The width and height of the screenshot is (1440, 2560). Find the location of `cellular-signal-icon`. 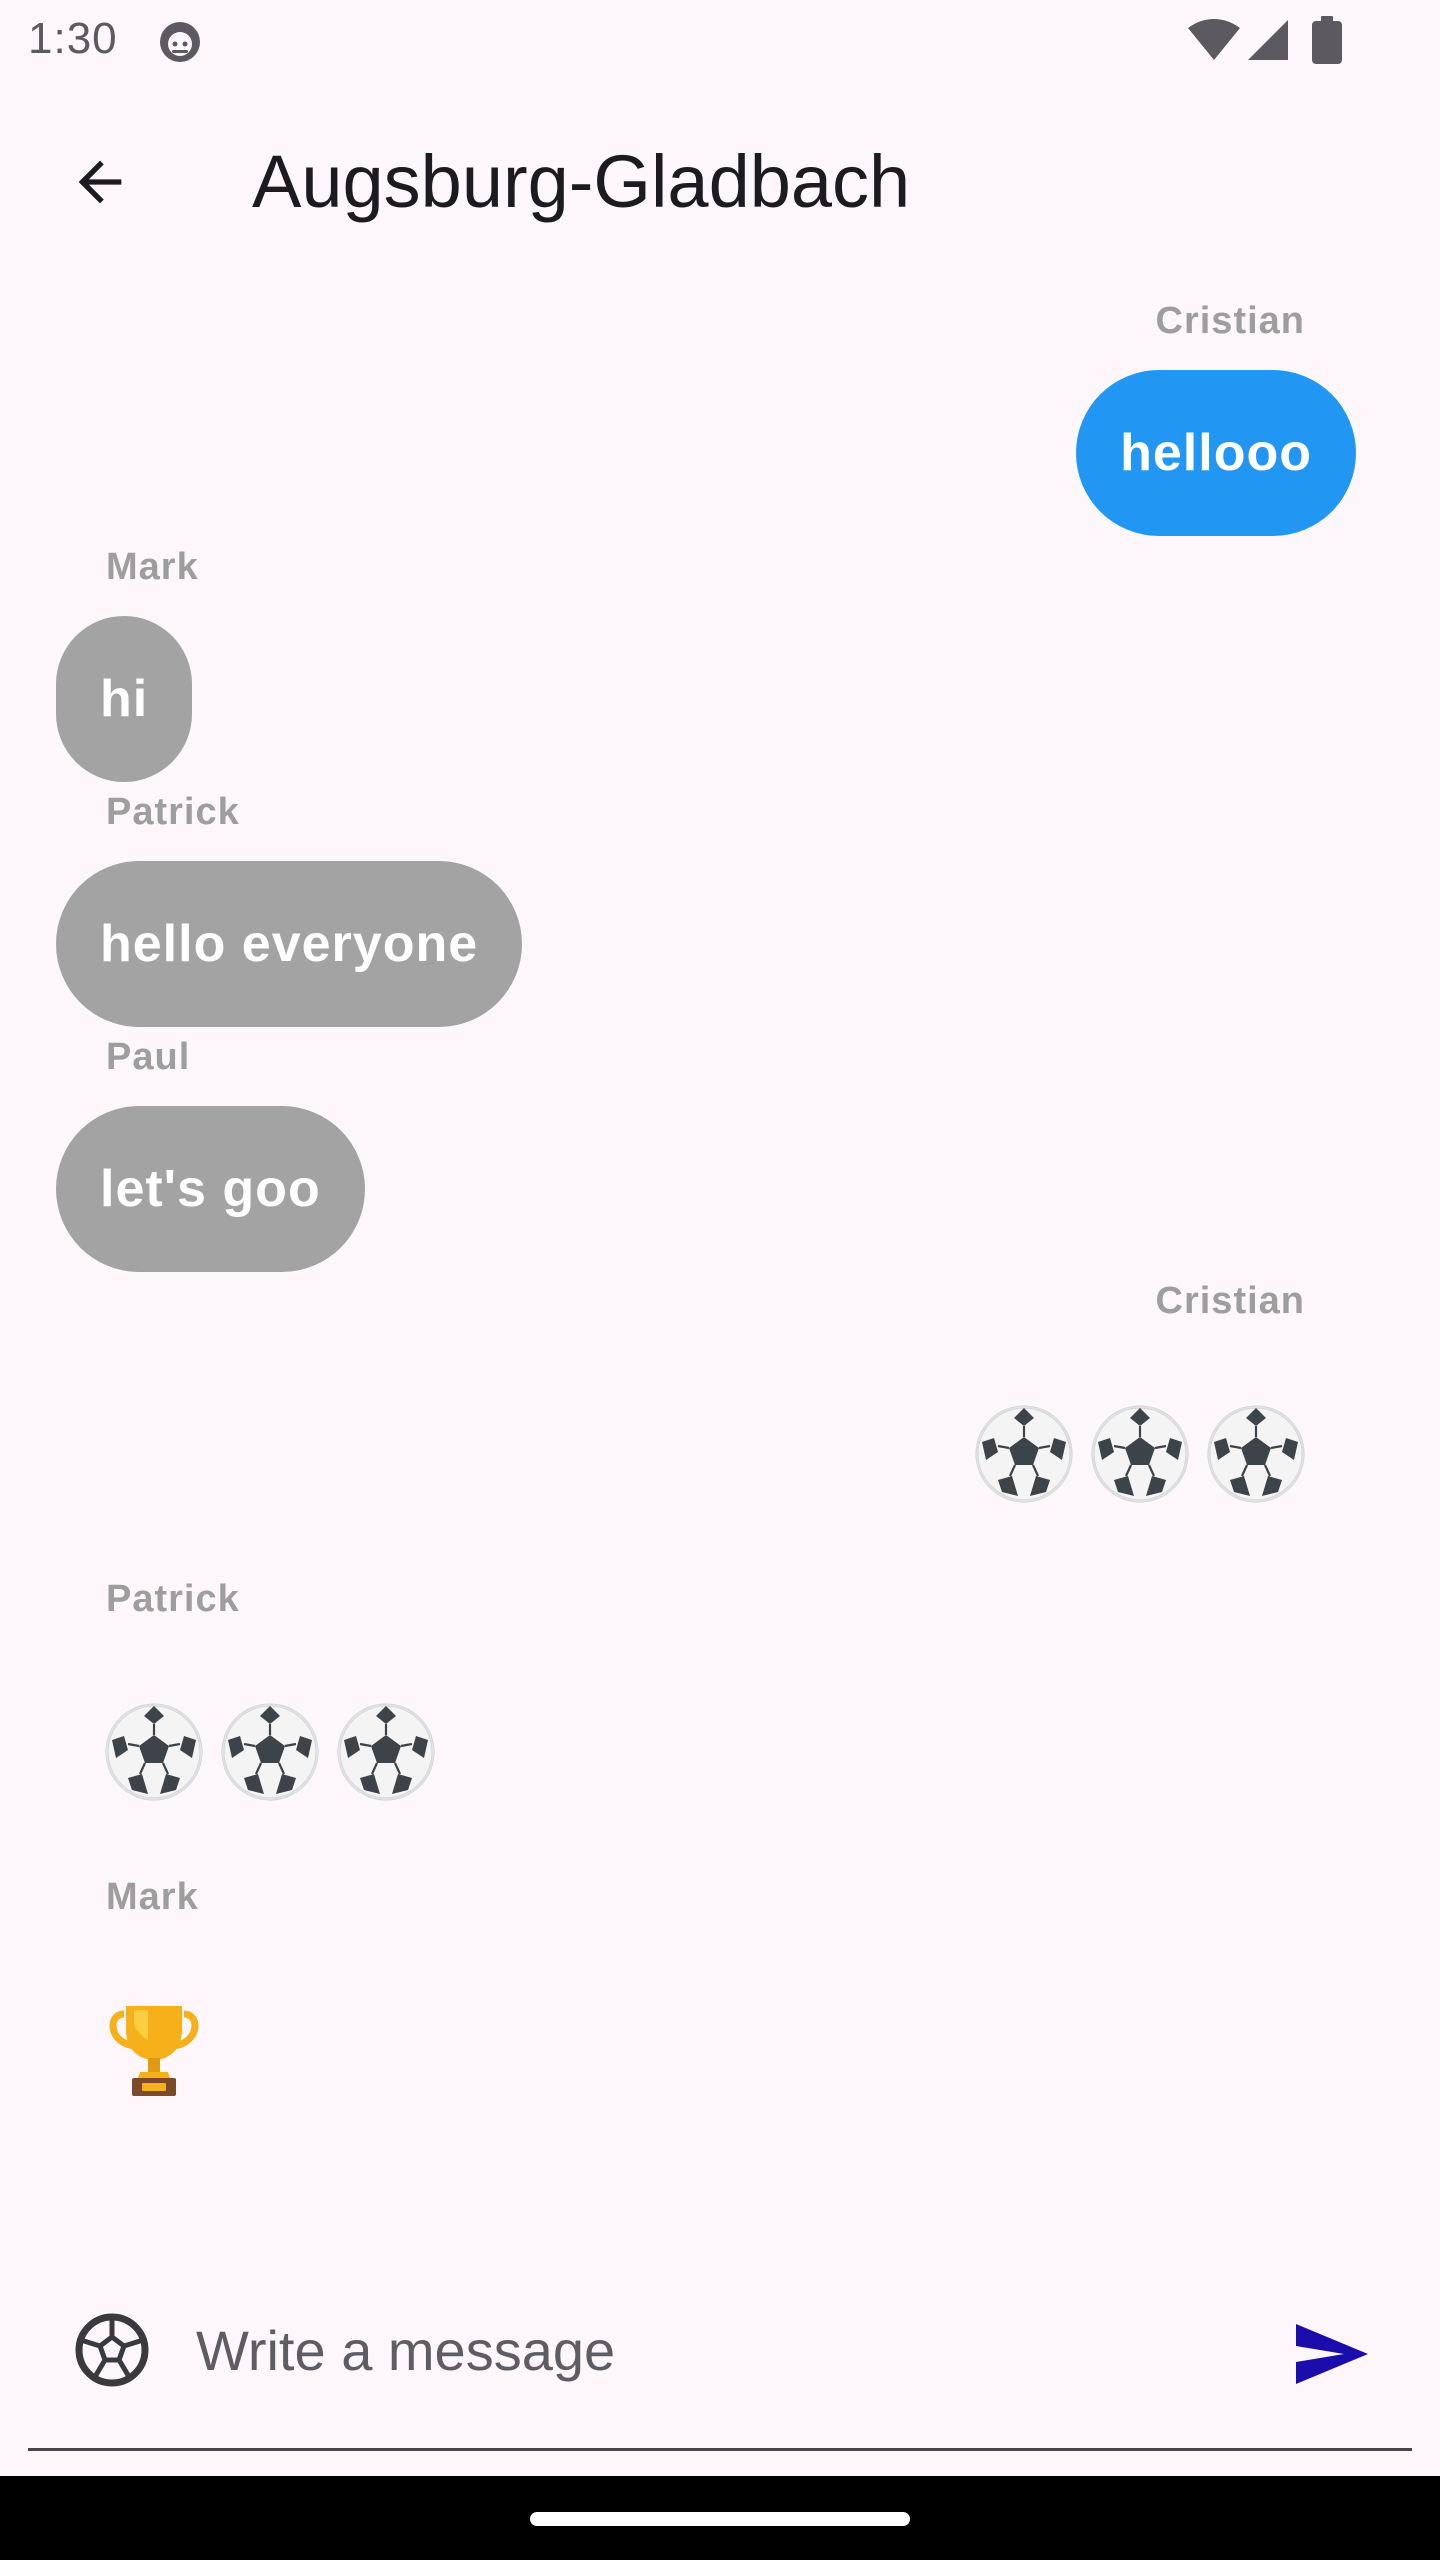

cellular-signal-icon is located at coordinates (1268, 40).